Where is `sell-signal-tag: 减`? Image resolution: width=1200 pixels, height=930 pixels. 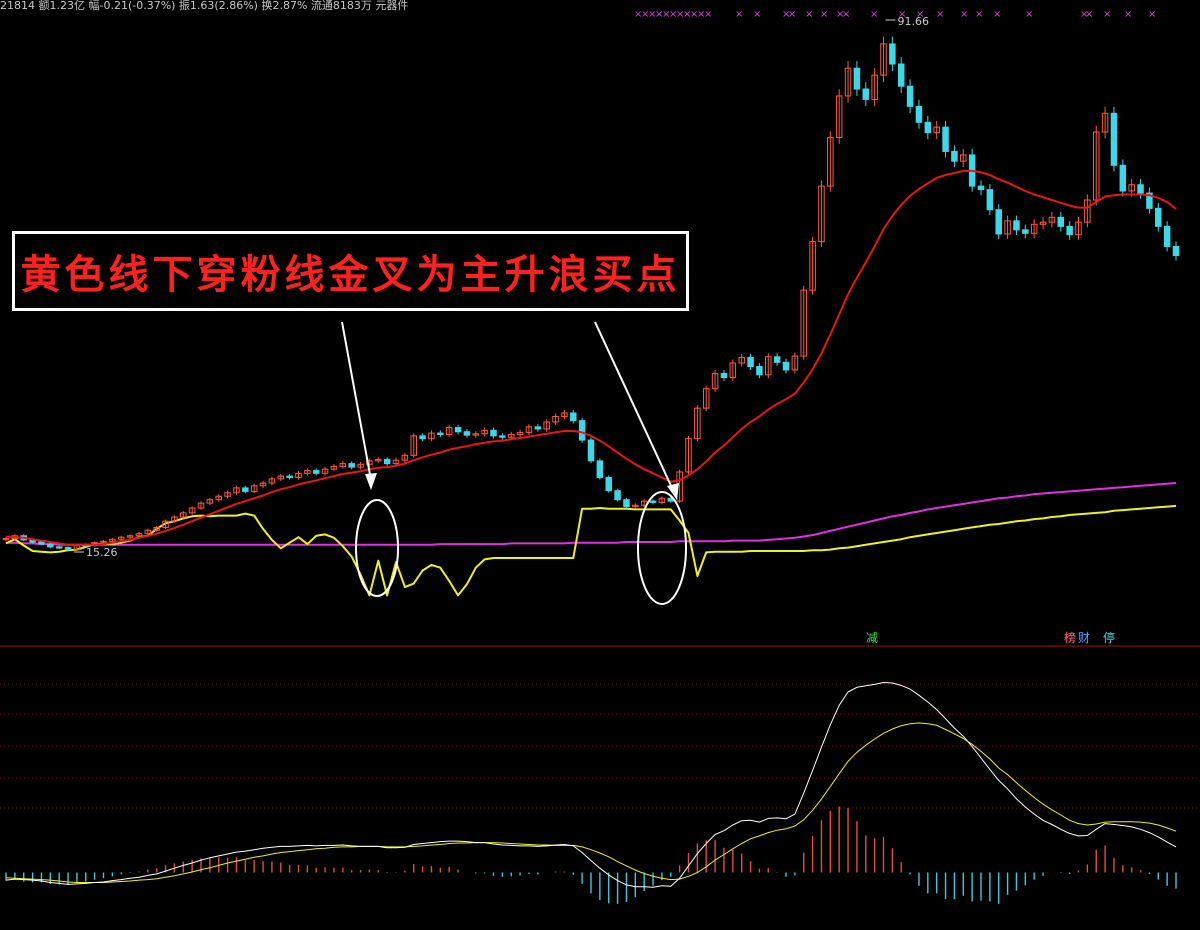 sell-signal-tag: 减 is located at coordinates (872, 638).